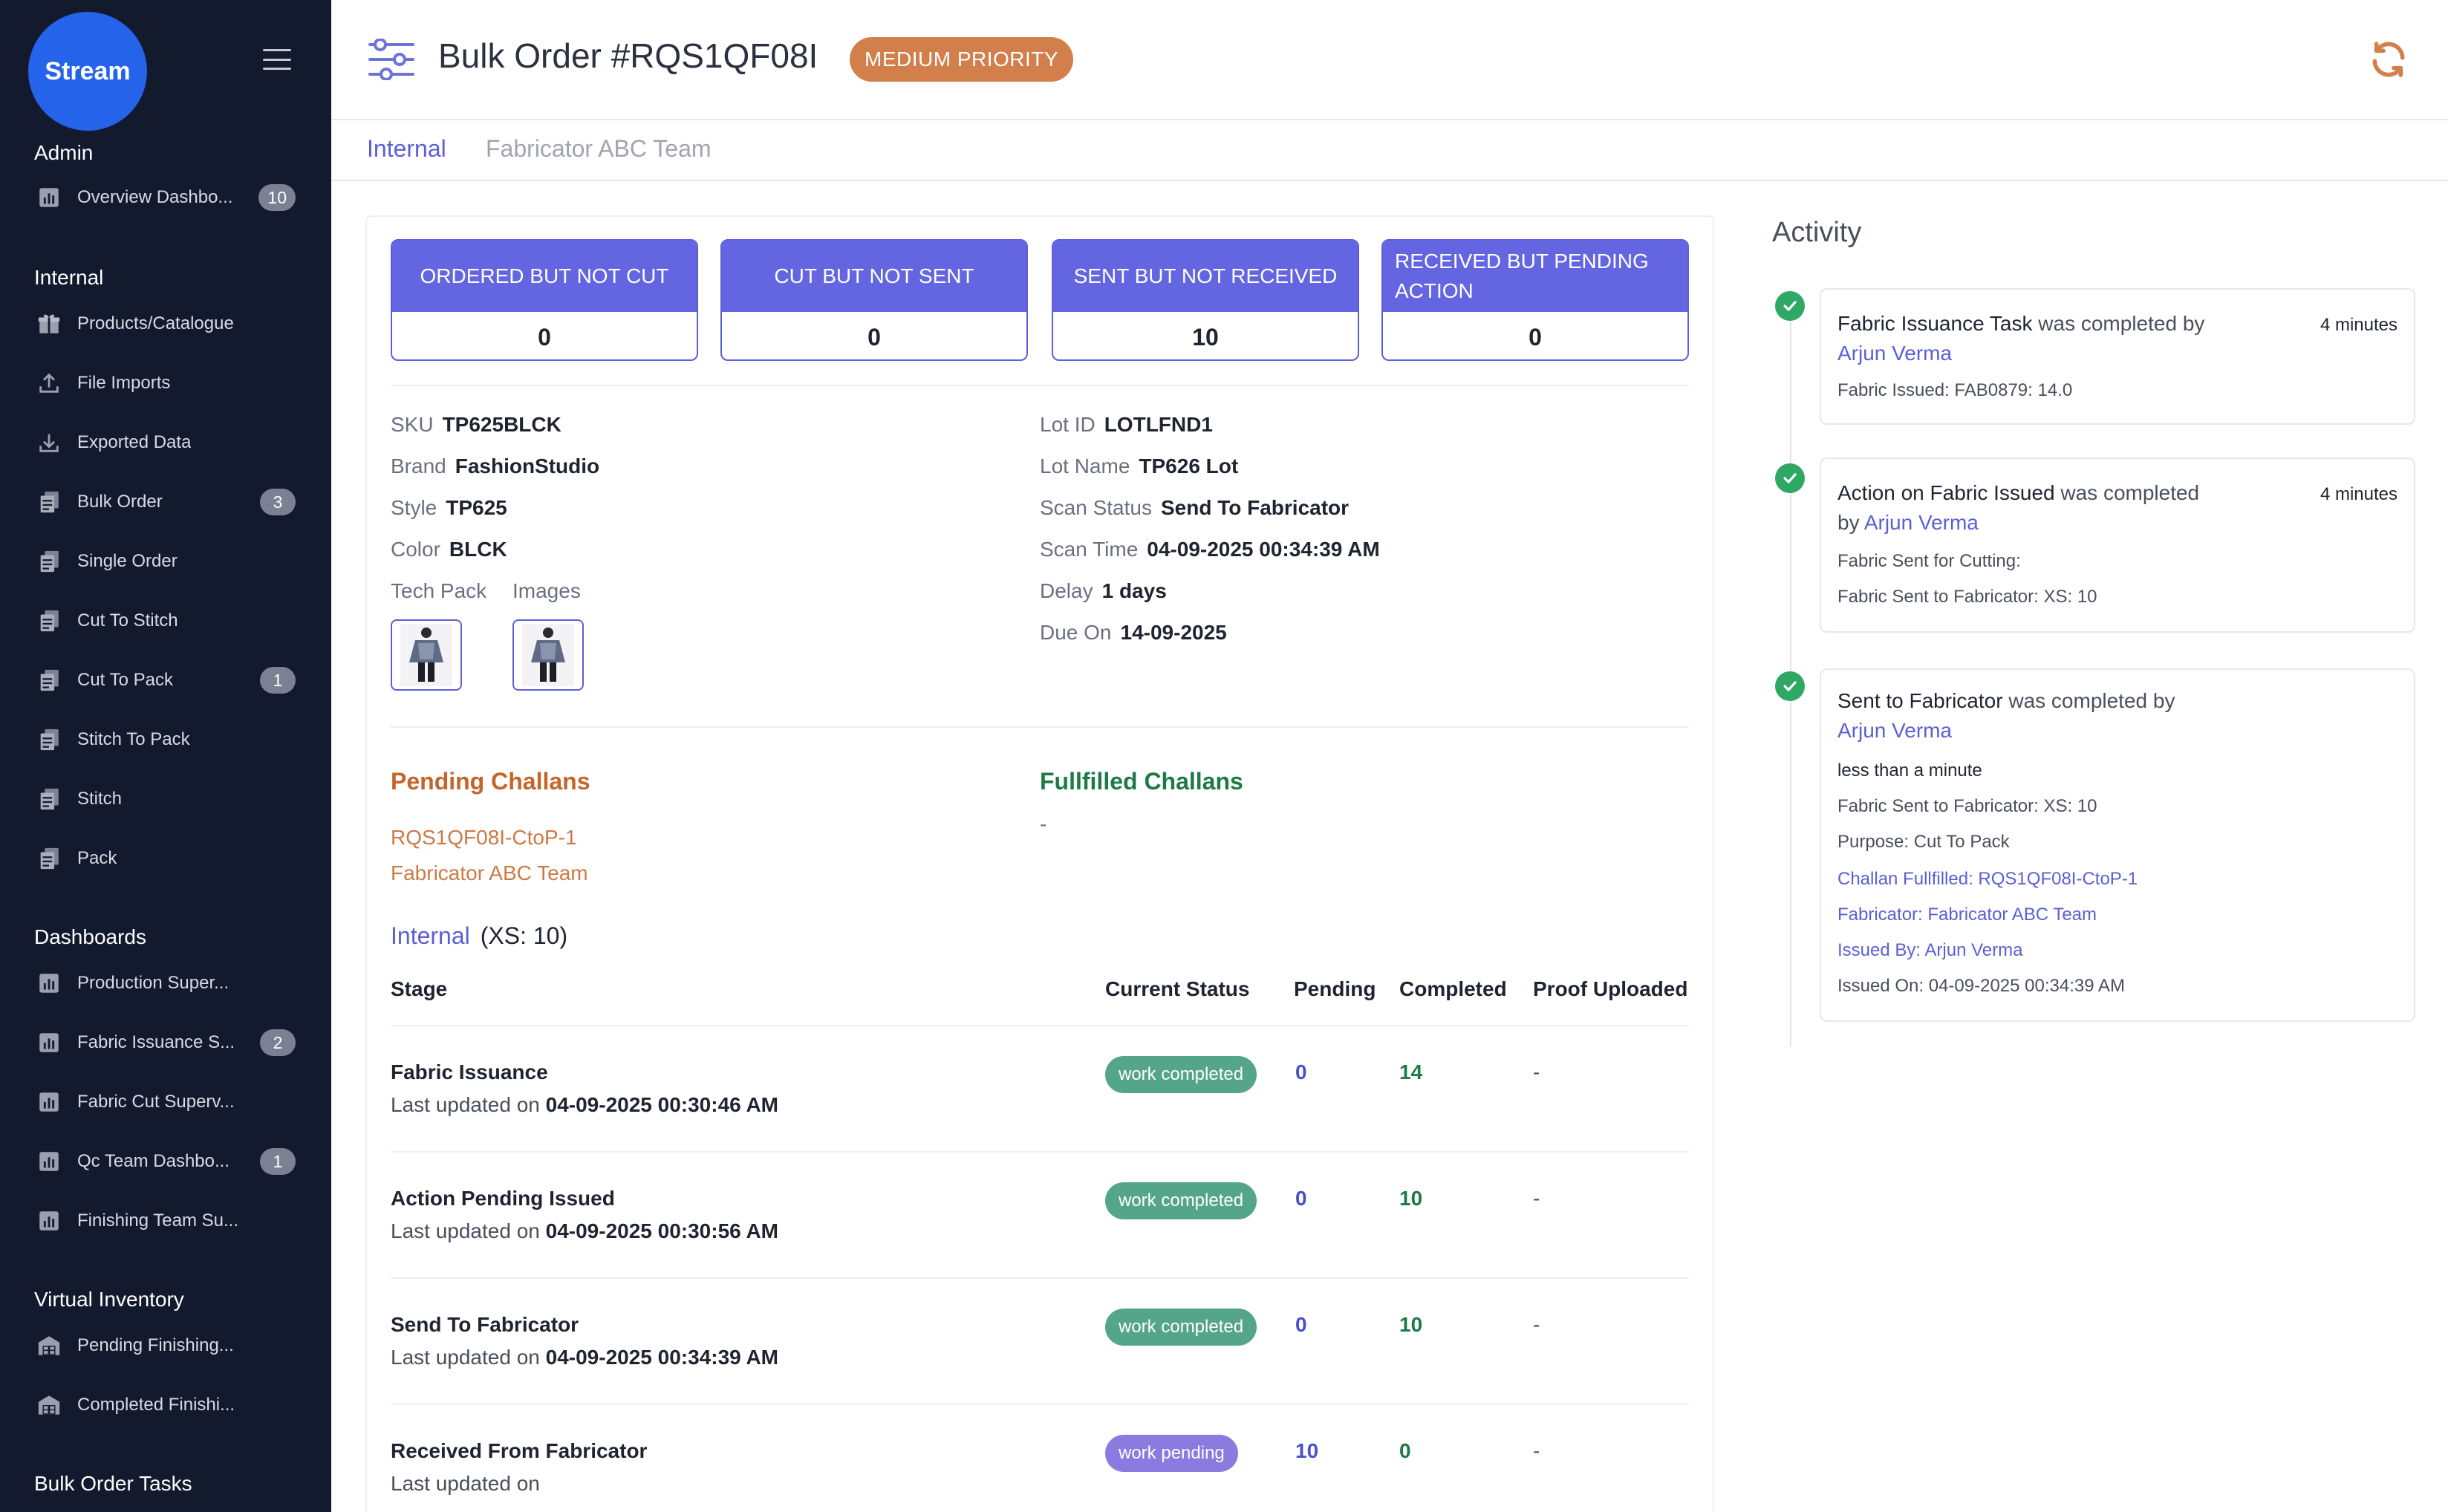 This screenshot has width=2448, height=1512. What do you see at coordinates (1210, 549) in the screenshot?
I see `field-scan-time: Scan Time 04-09-2025 00:34:39 AM` at bounding box center [1210, 549].